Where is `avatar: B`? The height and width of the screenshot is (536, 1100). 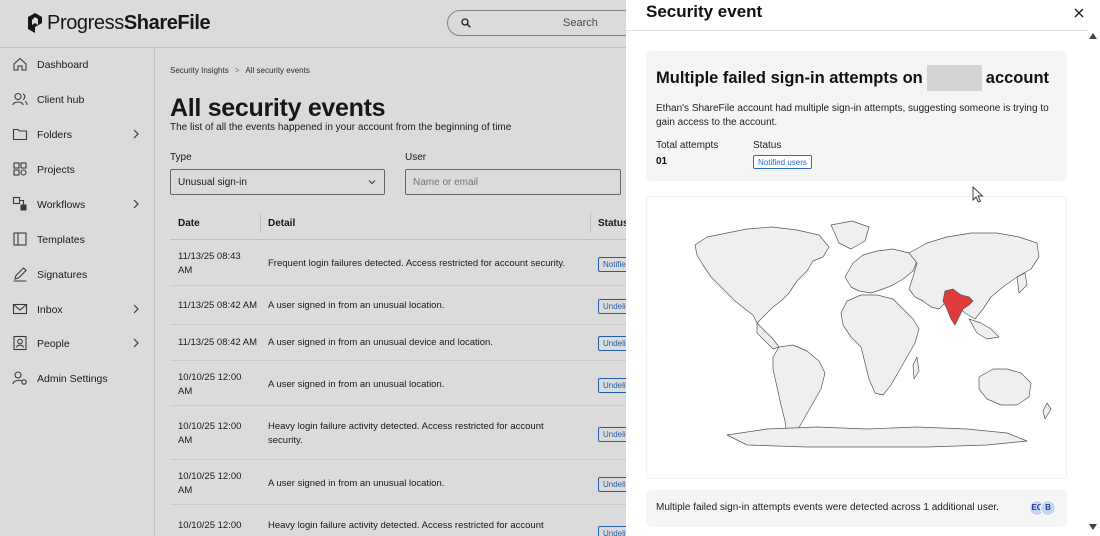 avatar: B is located at coordinates (1048, 508).